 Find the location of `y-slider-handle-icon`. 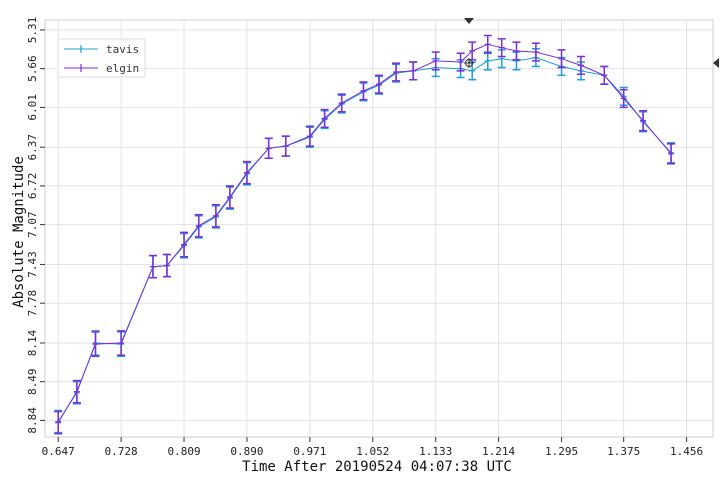

y-slider-handle-icon is located at coordinates (716, 63).